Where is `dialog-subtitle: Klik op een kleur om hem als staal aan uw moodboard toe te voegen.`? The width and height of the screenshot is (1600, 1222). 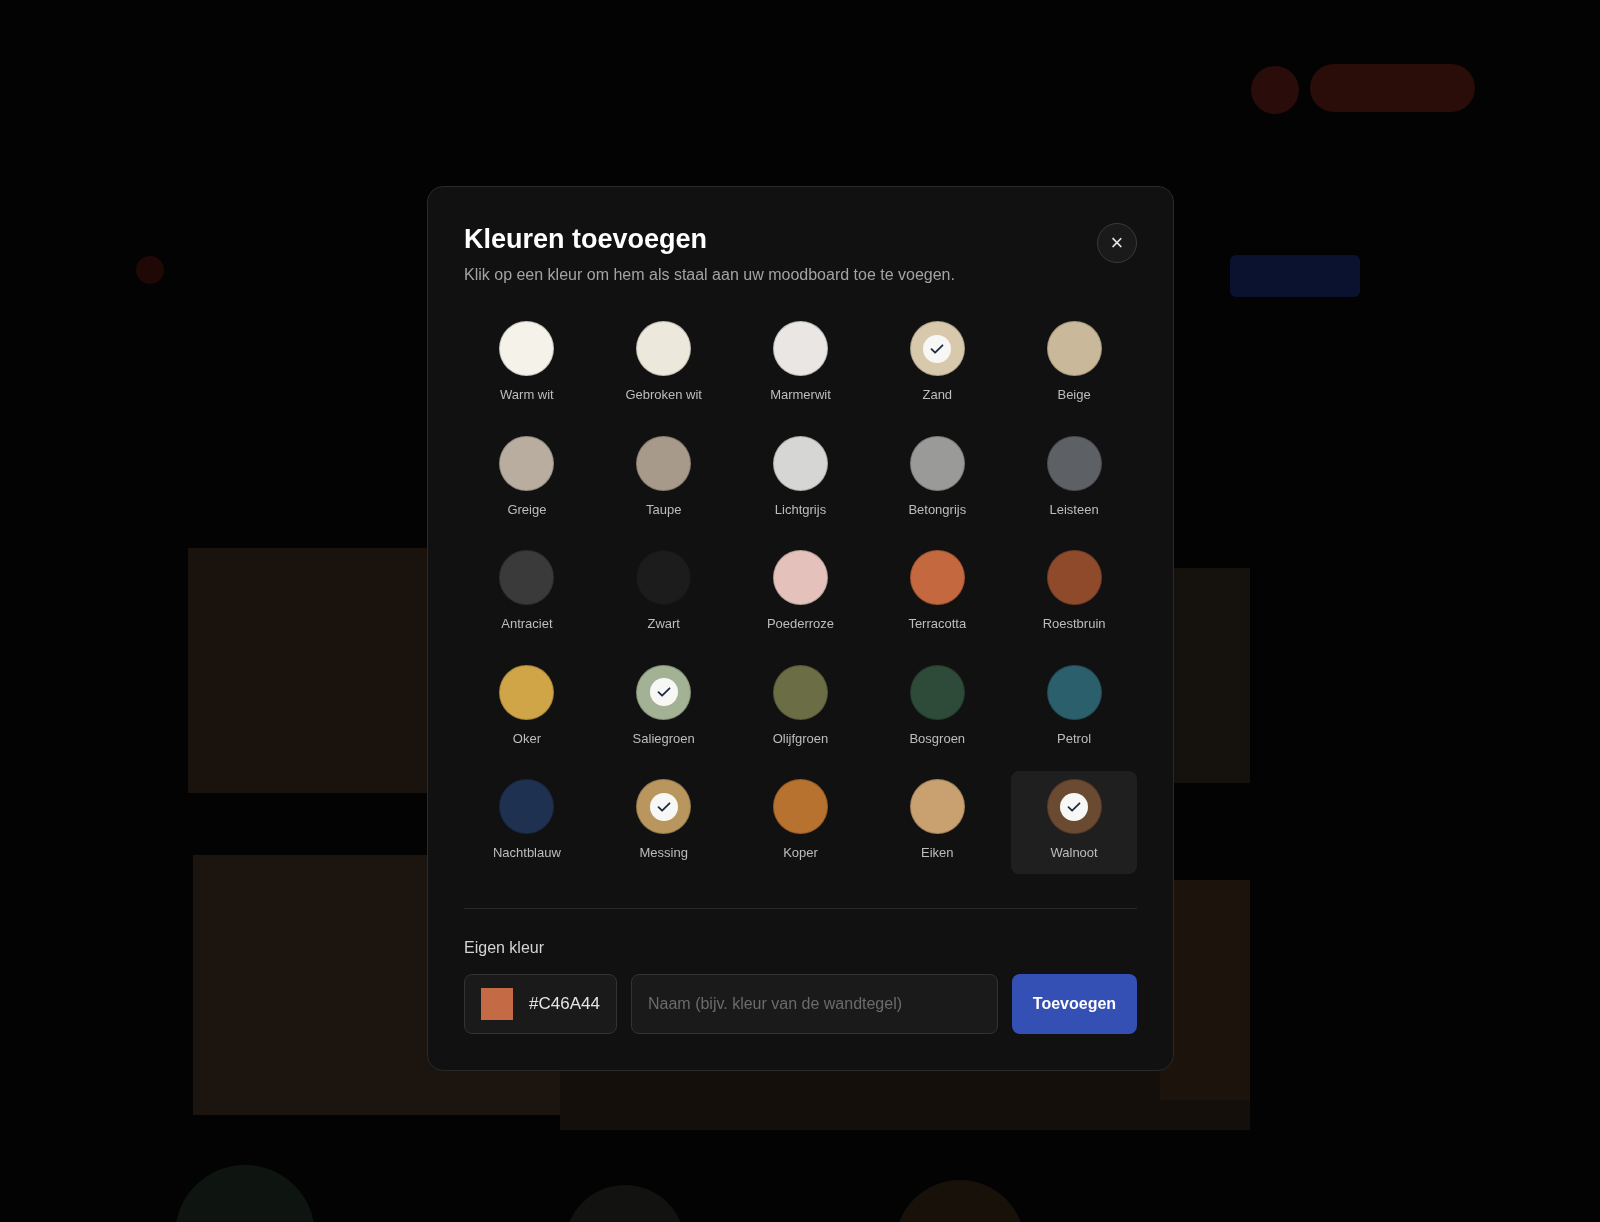 dialog-subtitle: Klik op een kleur om hem als staal aan uw moodboard toe te voegen. is located at coordinates (709, 275).